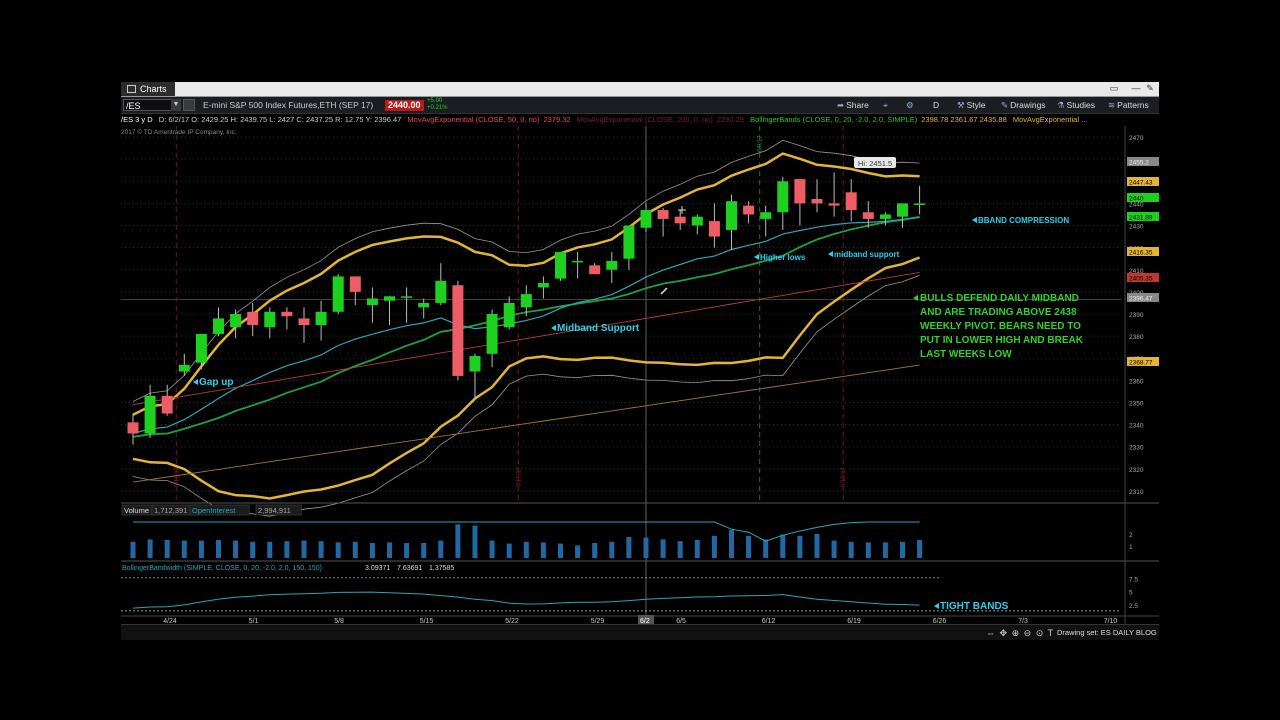  I want to click on event-marker-label: 6/19/17, so click(844, 476).